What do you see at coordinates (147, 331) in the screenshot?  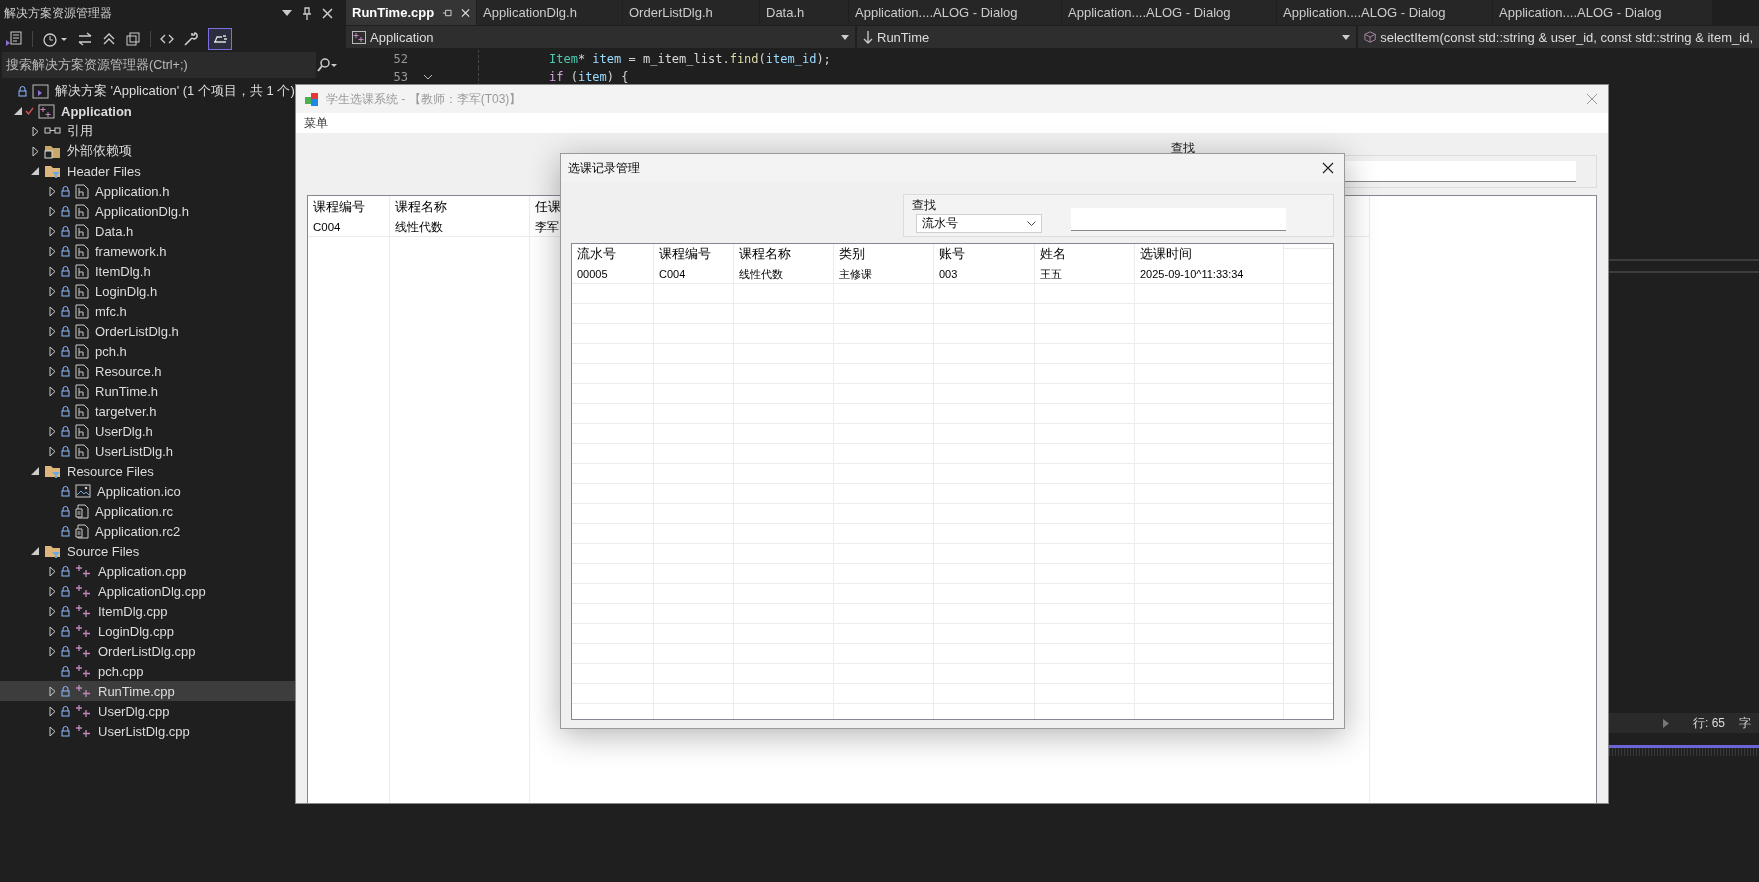 I see `tree-item: OrderListDlg.h` at bounding box center [147, 331].